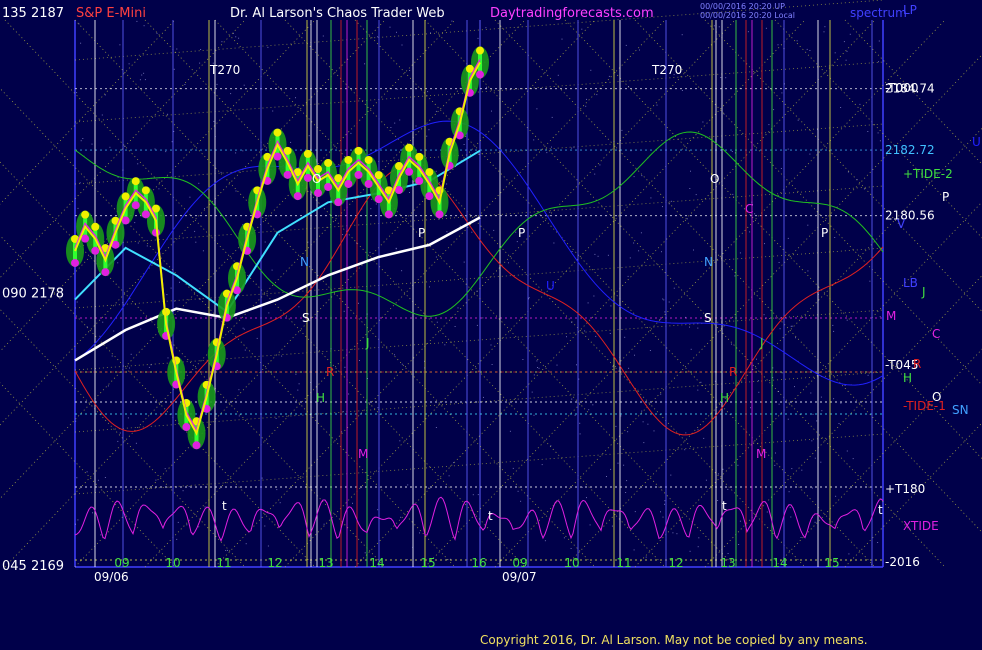 The height and width of the screenshot is (650, 982). I want to click on diagonal-line-down, so click(878, 129).